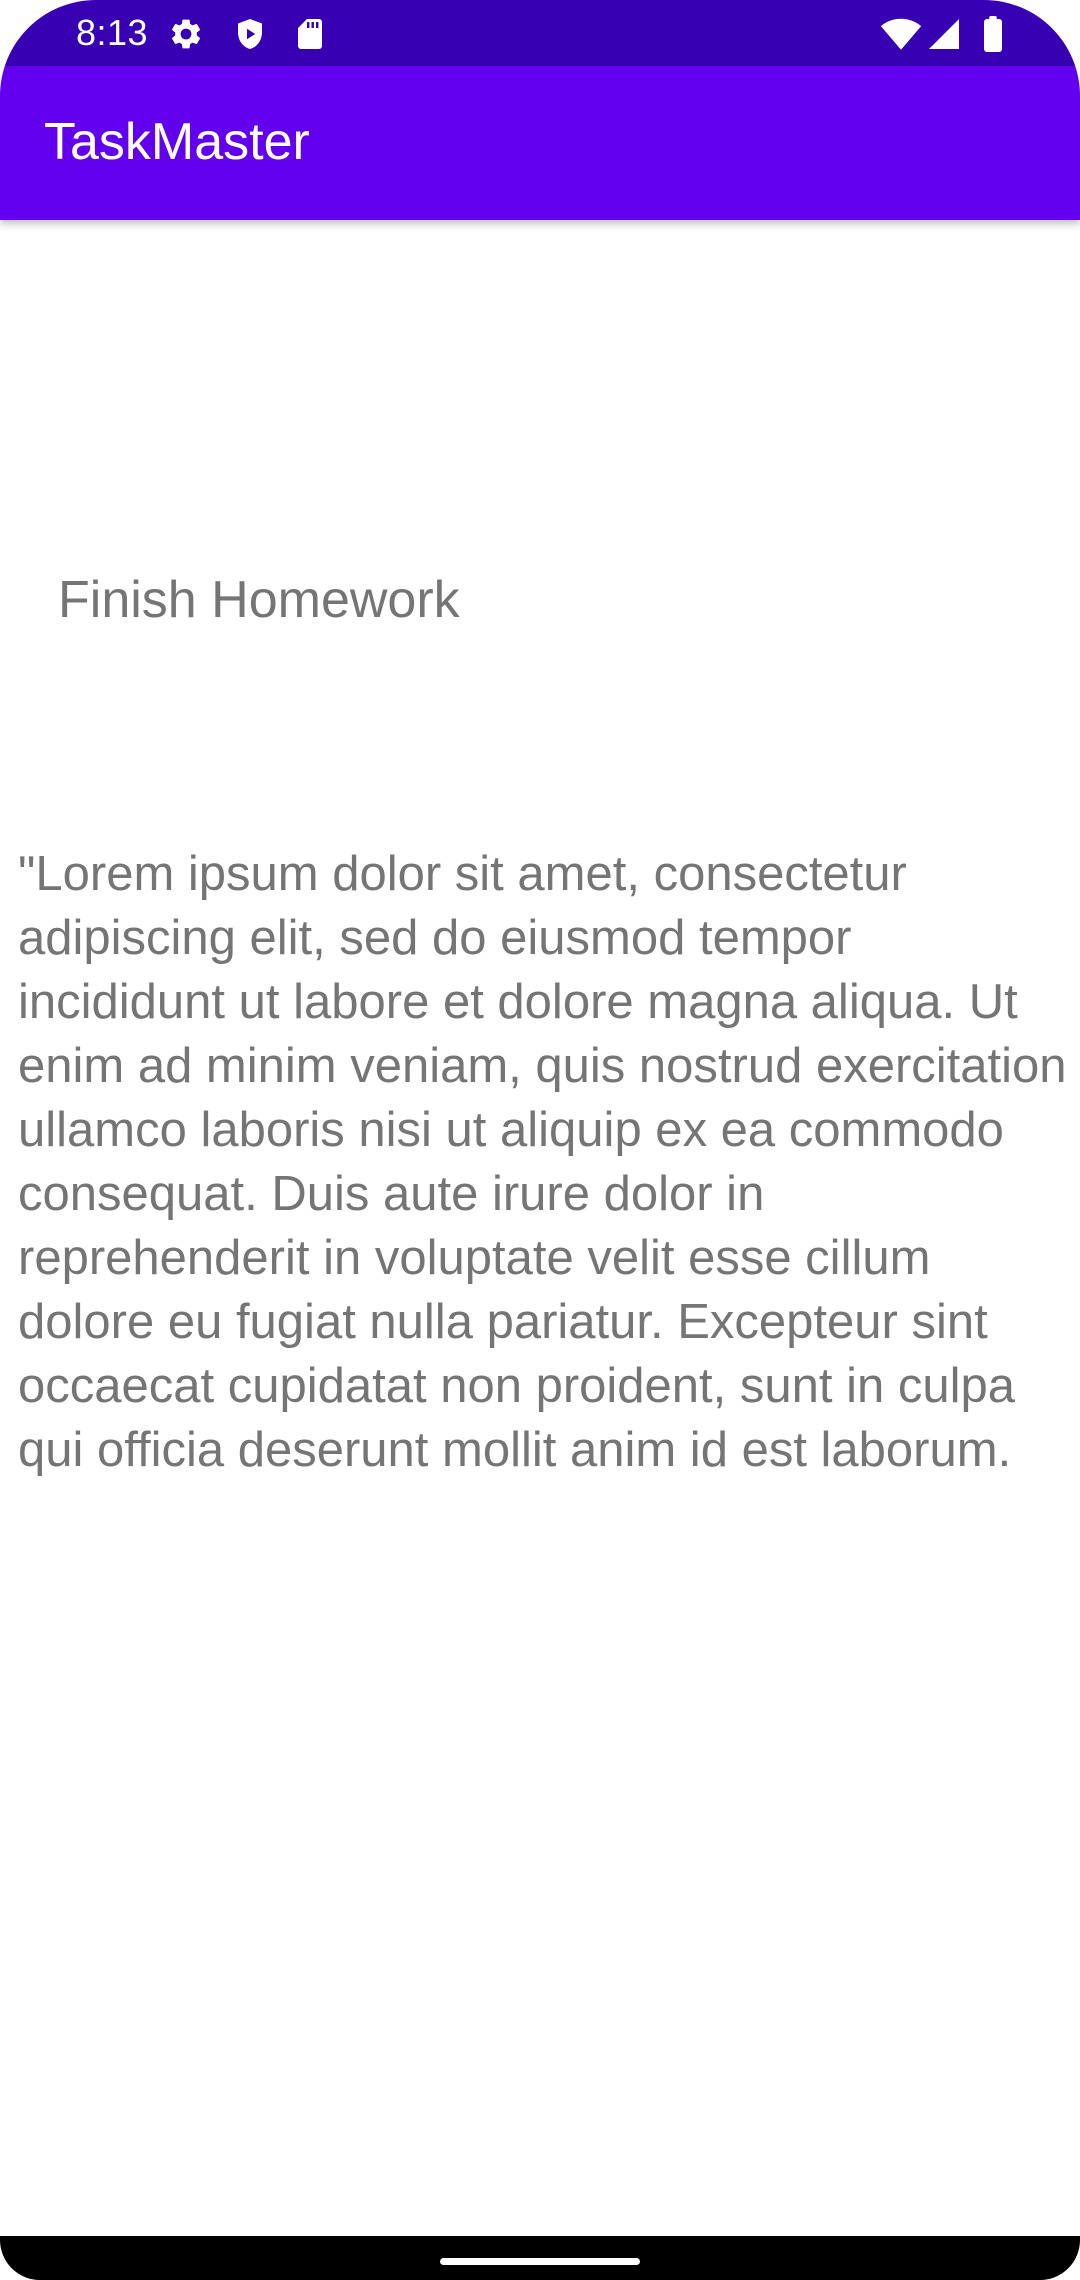 The image size is (1080, 2280). What do you see at coordinates (944, 34) in the screenshot?
I see `signal-icon` at bounding box center [944, 34].